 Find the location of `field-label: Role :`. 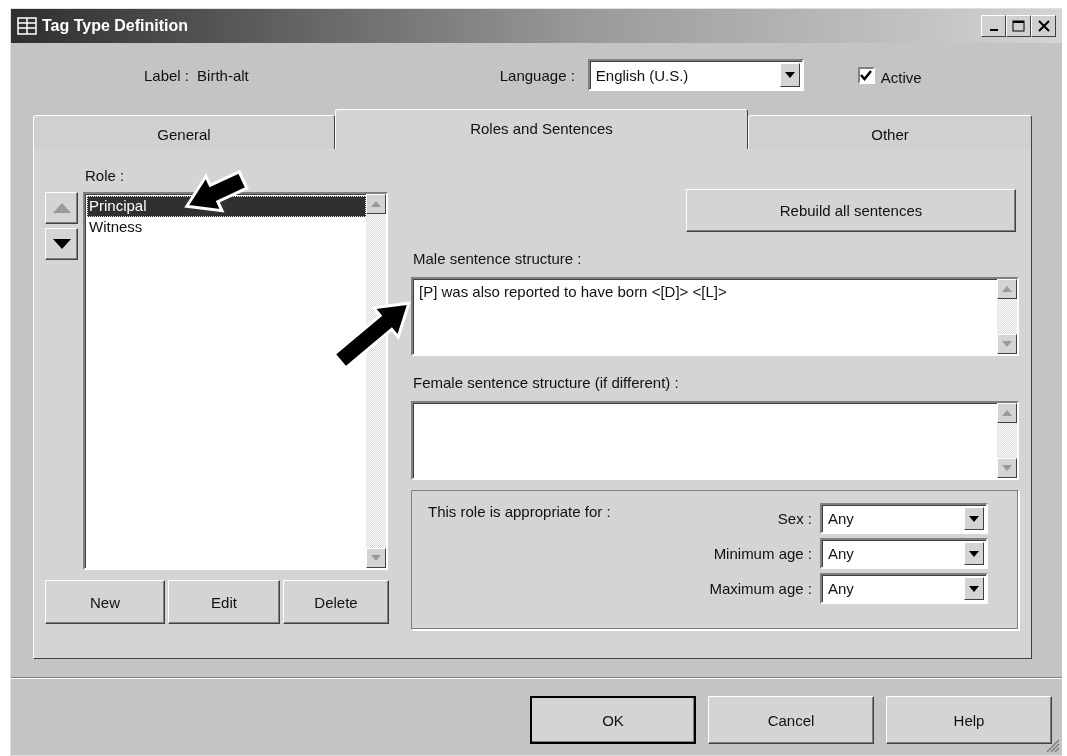

field-label: Role : is located at coordinates (105, 175).